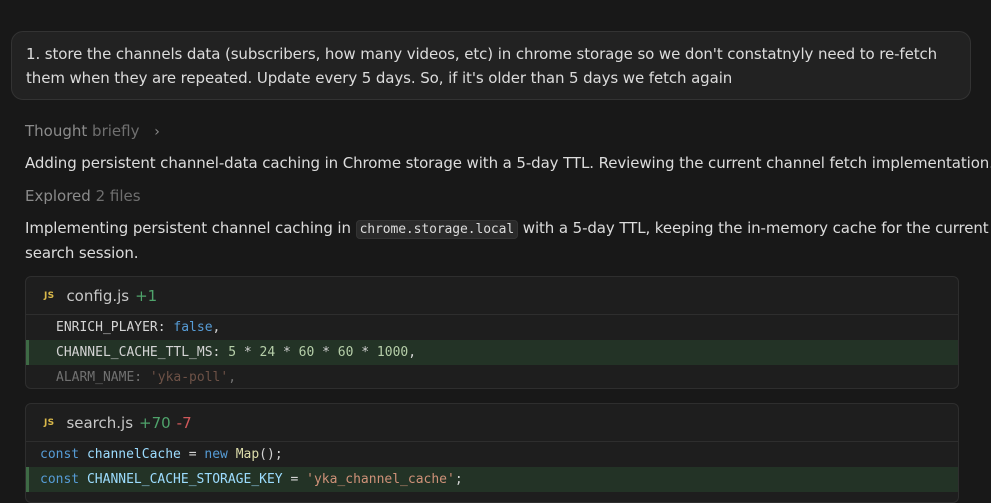 The height and width of the screenshot is (503, 991). Describe the element at coordinates (161, 454) in the screenshot. I see `code-line-text: const channelCache = new Map();` at that location.